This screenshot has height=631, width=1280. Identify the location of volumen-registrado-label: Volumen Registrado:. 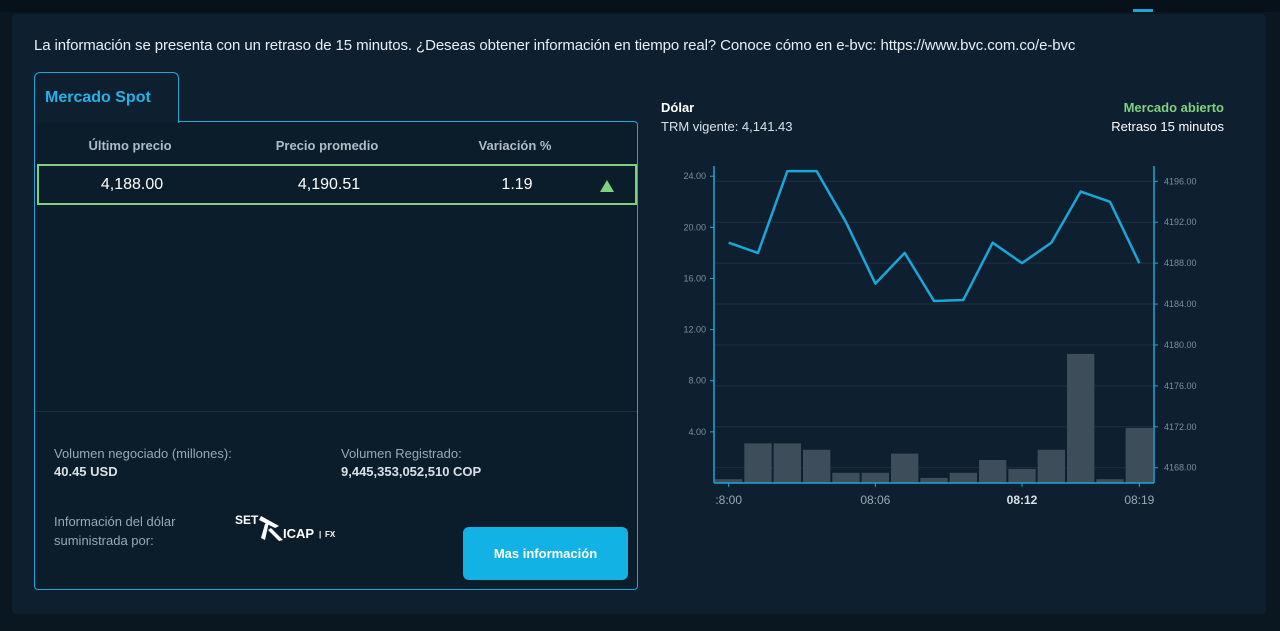
(401, 453).